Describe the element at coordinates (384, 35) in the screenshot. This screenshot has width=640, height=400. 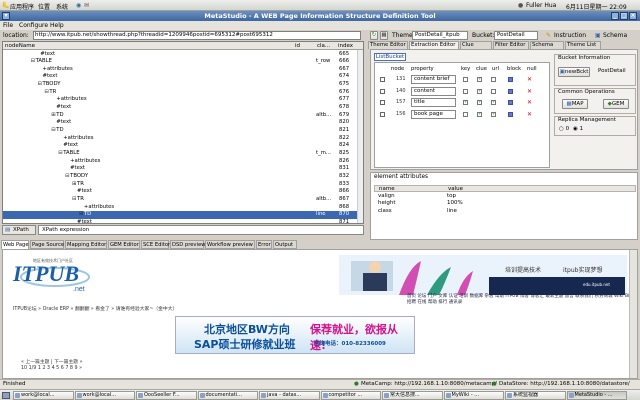
I see `grid-icon: ▦` at that location.